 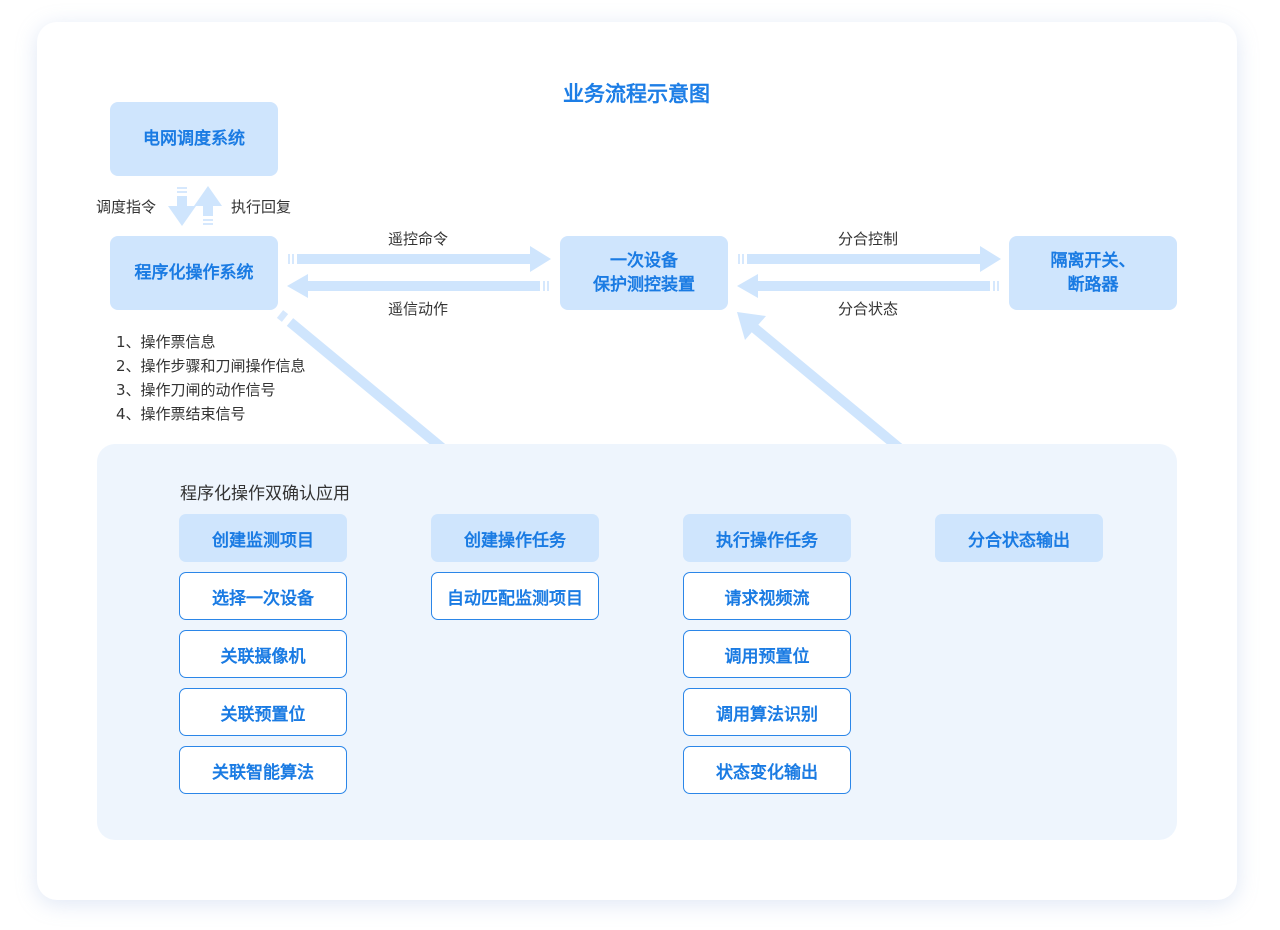 What do you see at coordinates (767, 712) in the screenshot?
I see `sub-call-algorithm: 调用算法识别` at bounding box center [767, 712].